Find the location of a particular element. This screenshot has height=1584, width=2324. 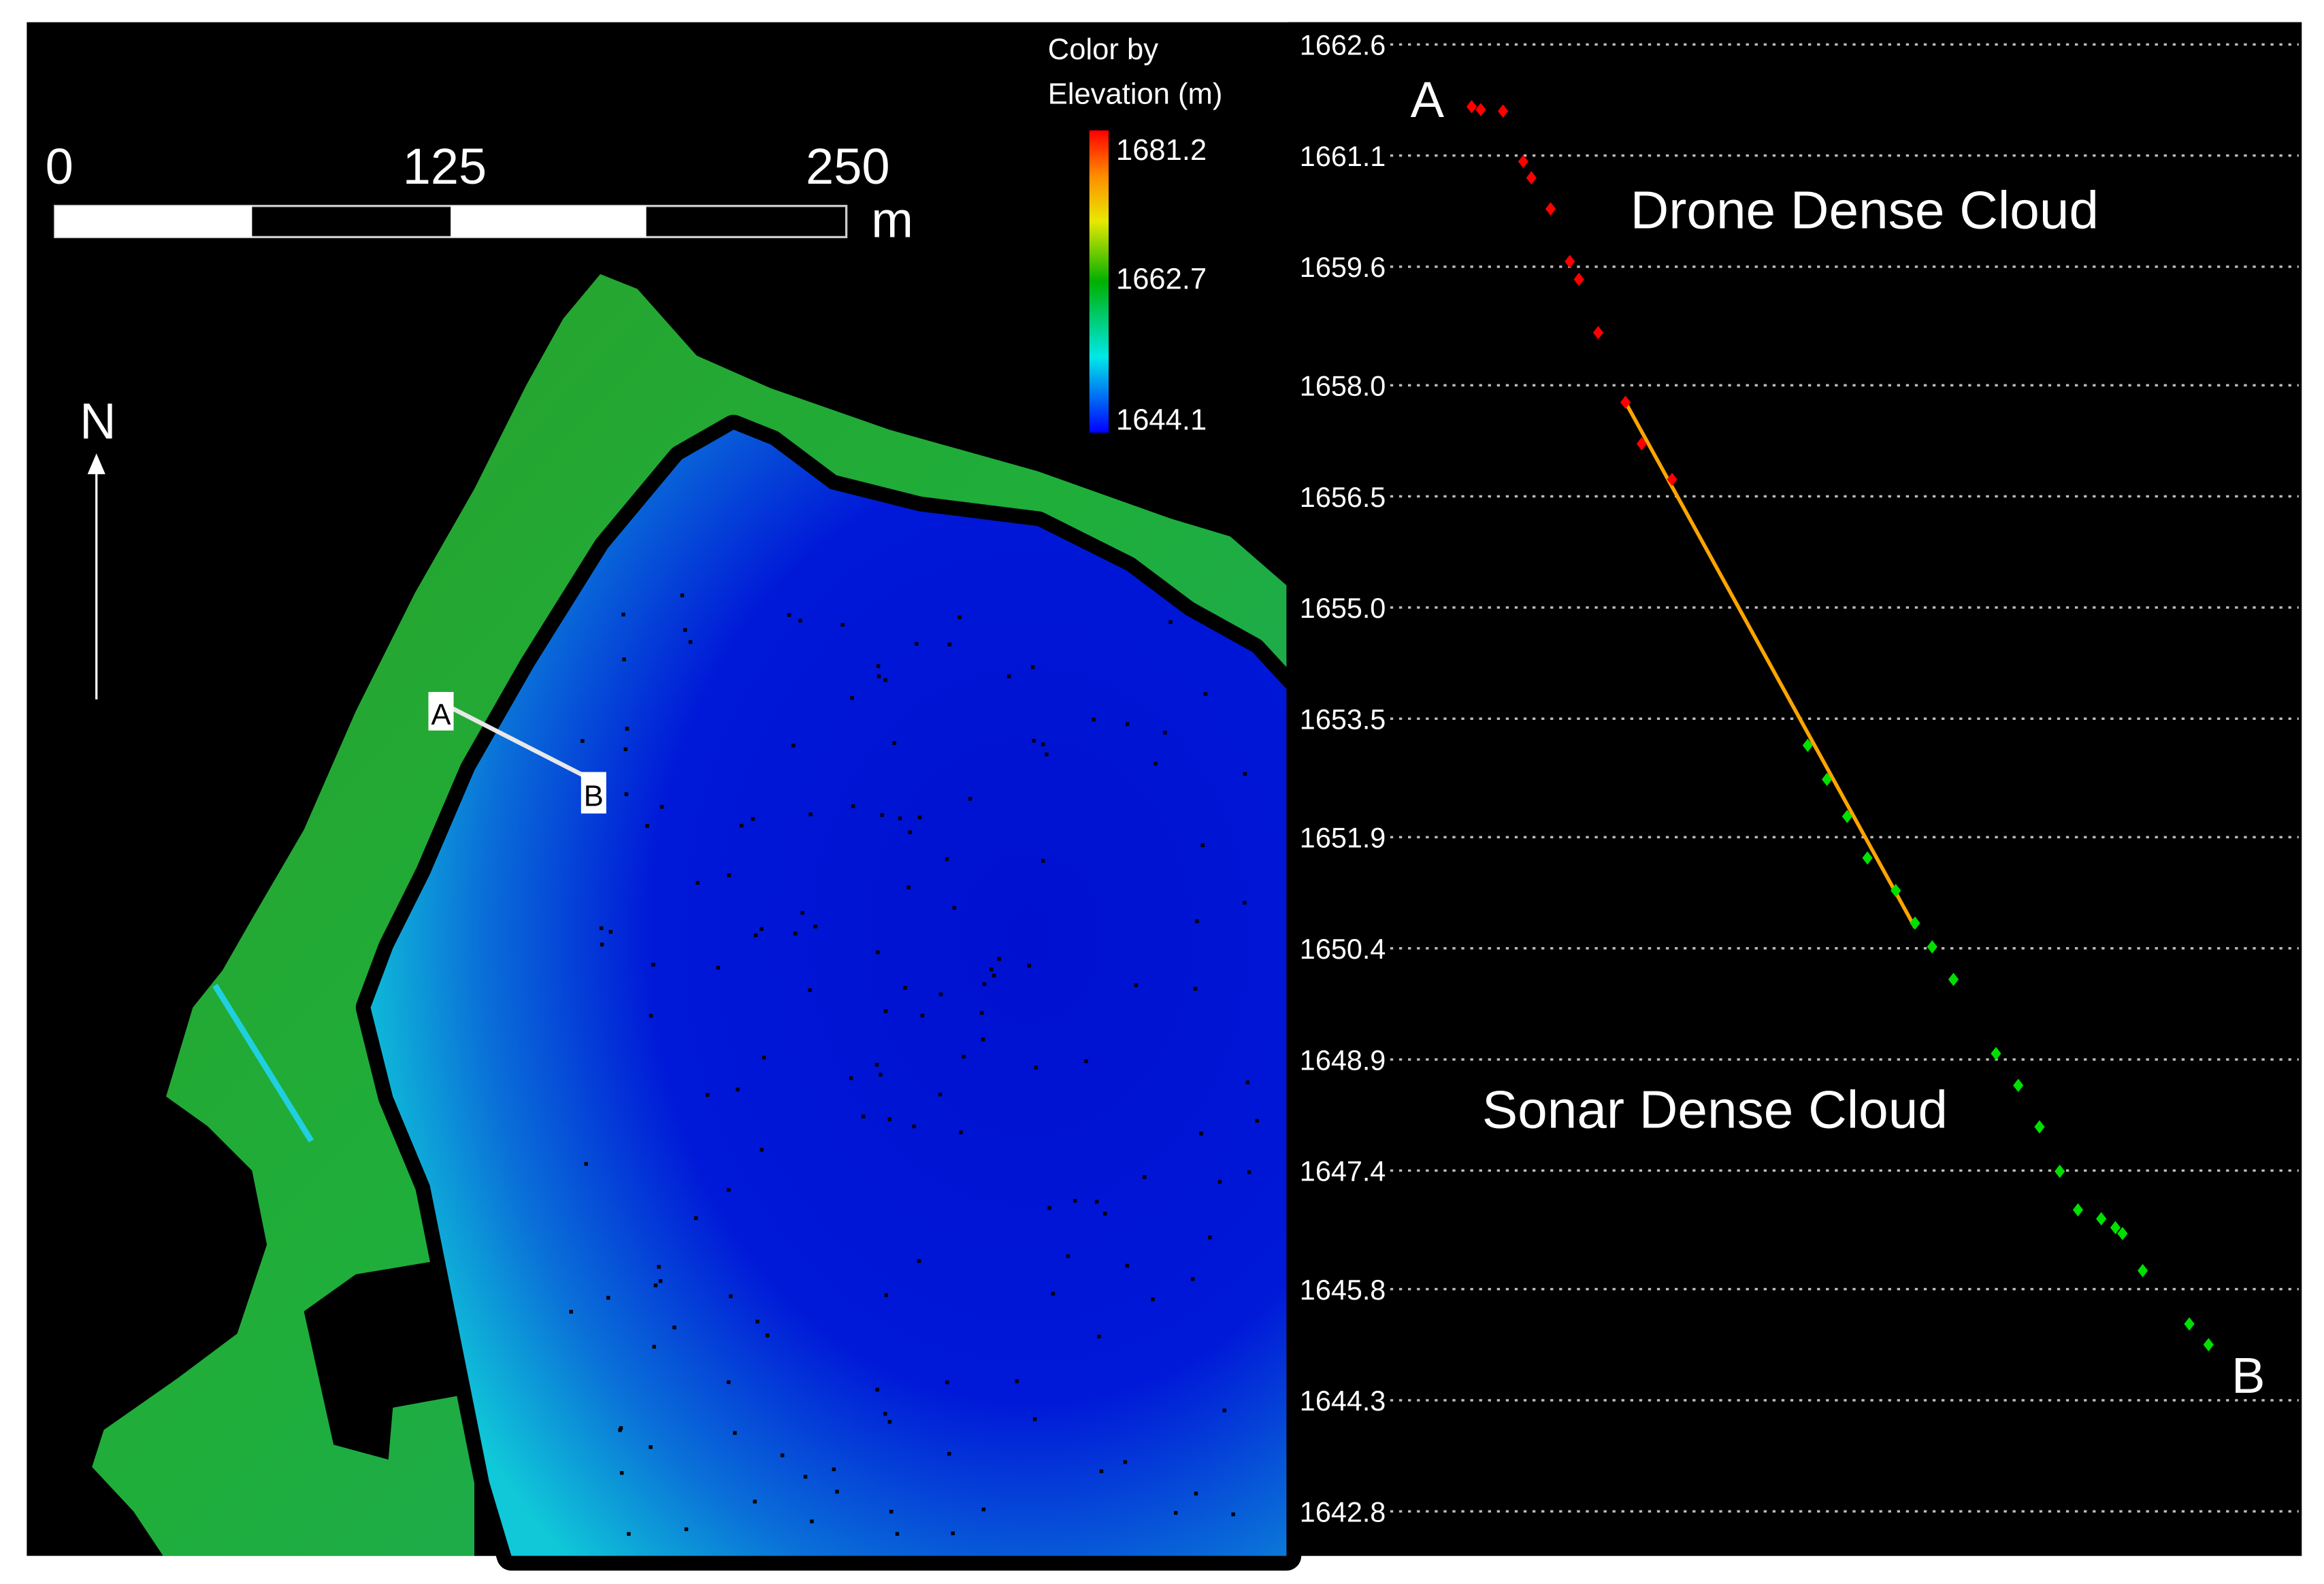

y-tick-label: 1653.5 is located at coordinates (1343, 720).